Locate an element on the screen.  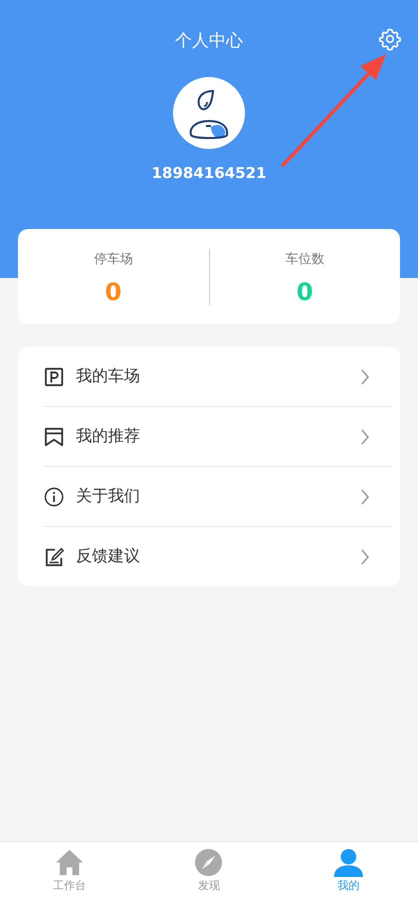
page-title: 个人中心 is located at coordinates (209, 41).